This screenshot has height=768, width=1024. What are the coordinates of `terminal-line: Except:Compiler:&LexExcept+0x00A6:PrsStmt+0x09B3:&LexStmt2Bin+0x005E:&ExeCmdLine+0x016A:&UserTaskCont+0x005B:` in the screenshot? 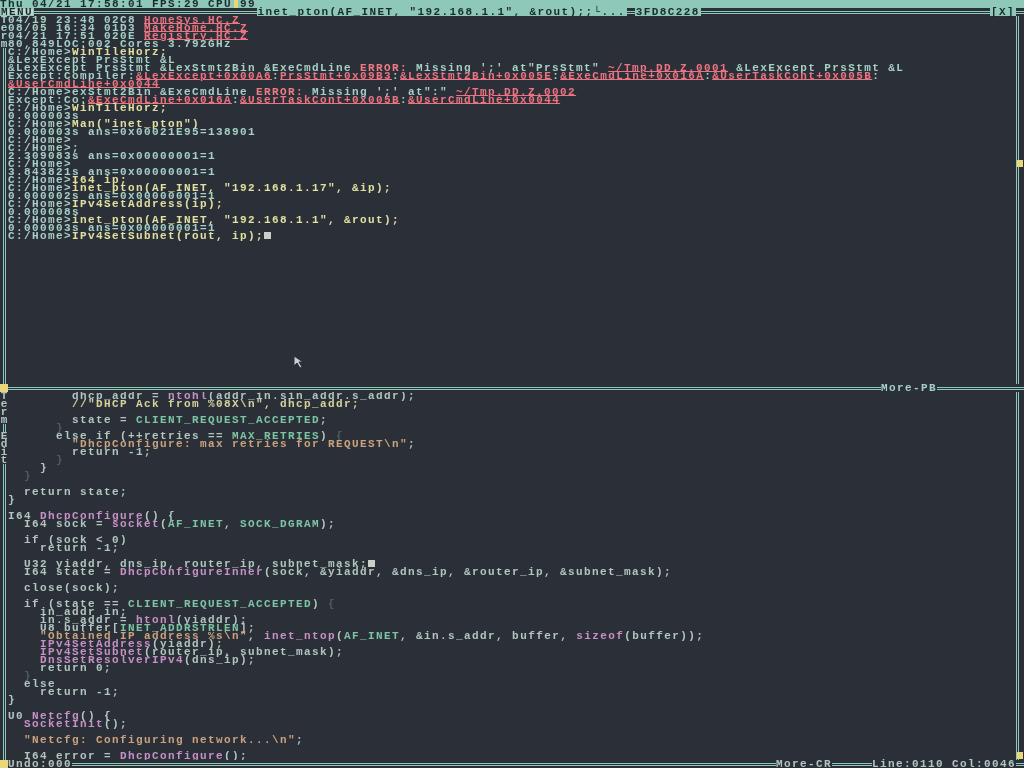 It's located at (445, 76).